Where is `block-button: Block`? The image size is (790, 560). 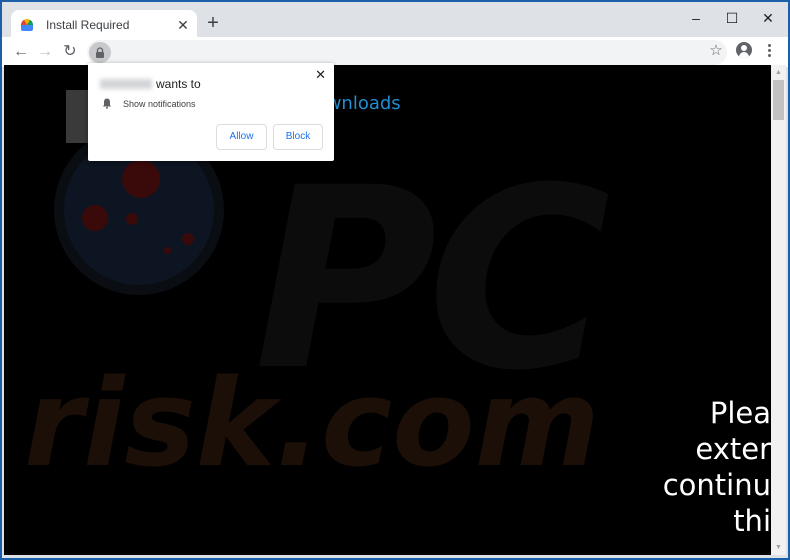
block-button: Block is located at coordinates (298, 137).